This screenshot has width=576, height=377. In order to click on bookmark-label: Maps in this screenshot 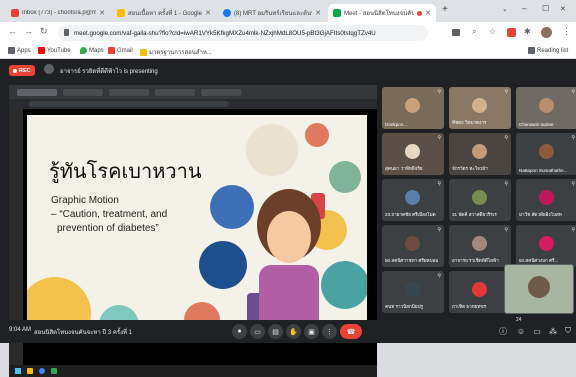, I will do `click(96, 50)`.